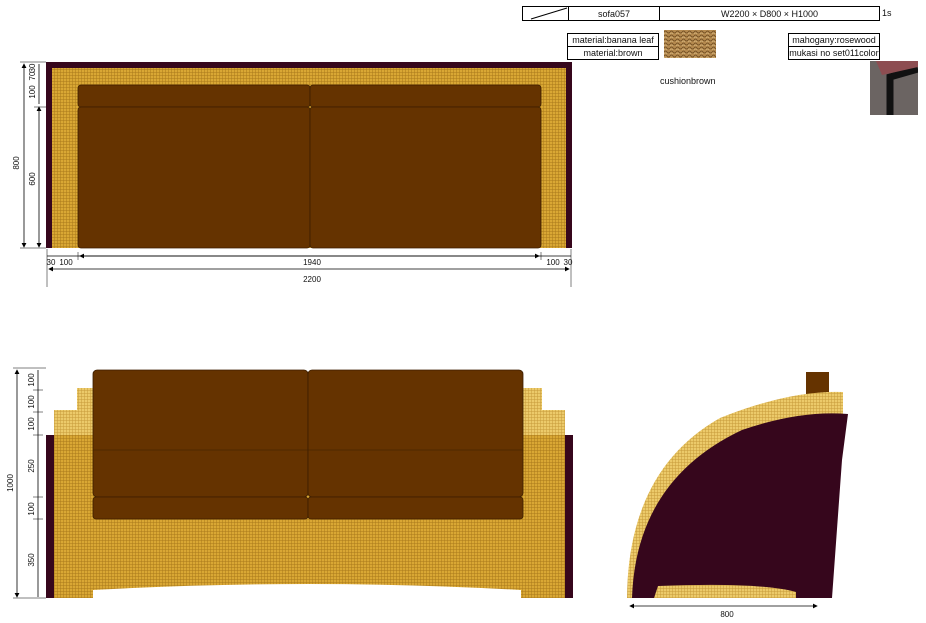 The image size is (926, 623). Describe the element at coordinates (568, 262) in the screenshot. I see `plan-width-30-right: 30` at that location.